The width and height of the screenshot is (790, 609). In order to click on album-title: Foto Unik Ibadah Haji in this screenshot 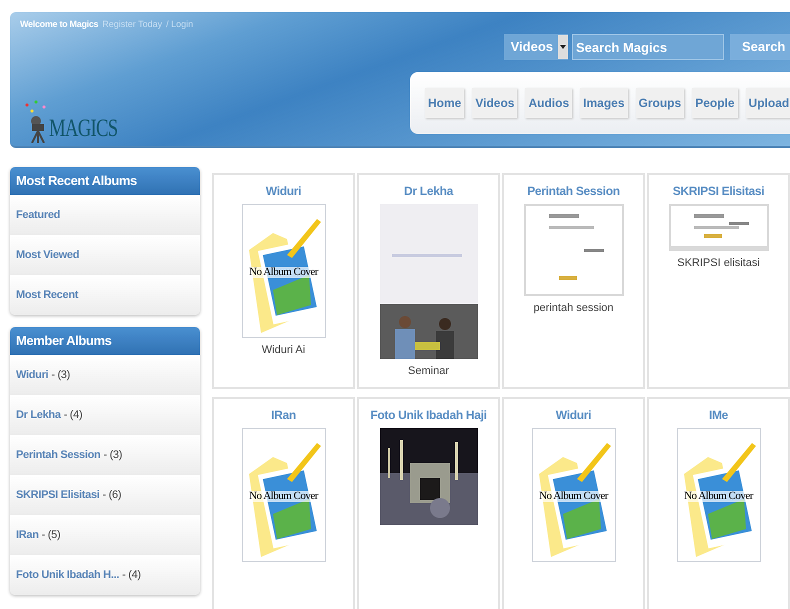, I will do `click(428, 415)`.